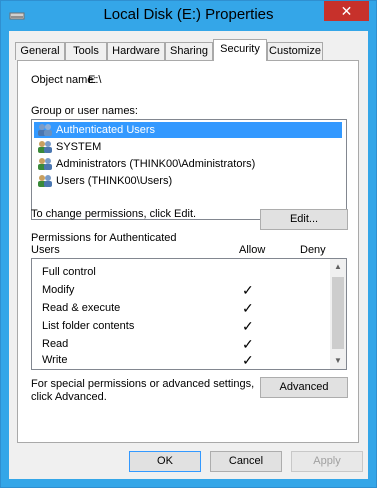  What do you see at coordinates (45, 250) in the screenshot?
I see `permissions-label-line2: Users` at bounding box center [45, 250].